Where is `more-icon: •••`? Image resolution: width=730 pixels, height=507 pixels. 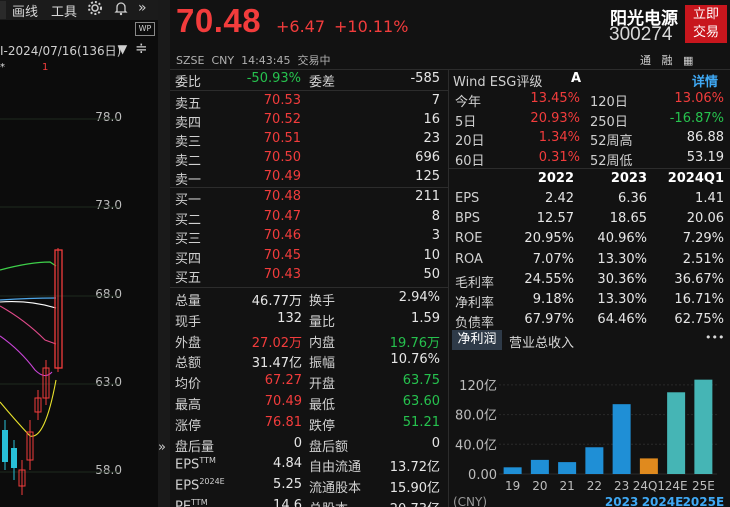 more-icon: ••• is located at coordinates (714, 337).